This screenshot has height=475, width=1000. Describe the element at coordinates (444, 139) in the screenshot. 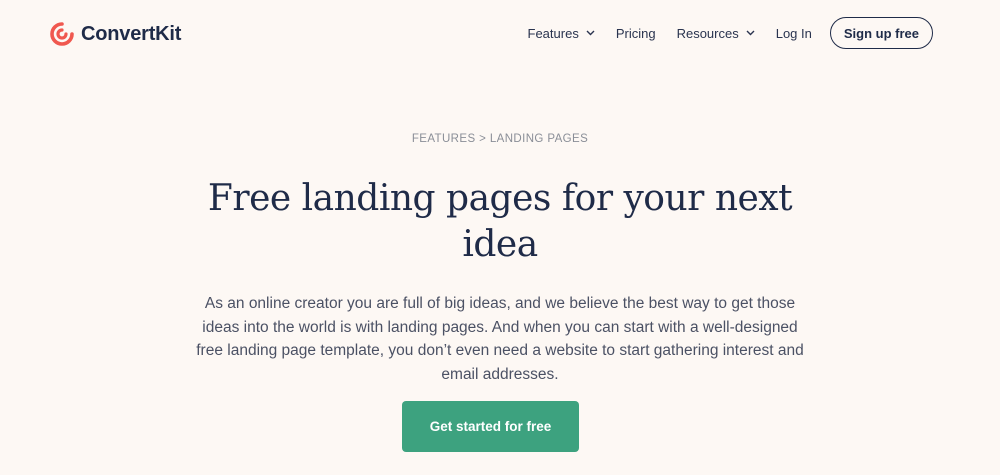

I see `breadcrumb-features-link: FEATURES` at that location.